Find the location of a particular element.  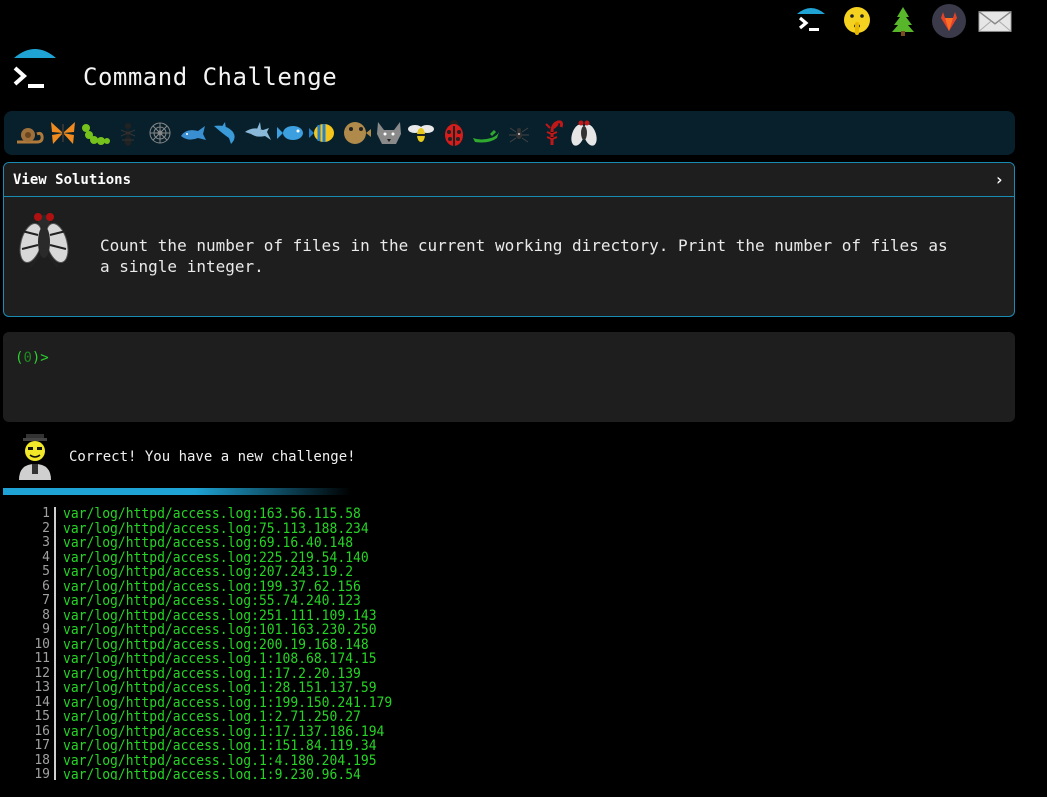

terminal-umbrella-logo is located at coordinates (35, 72).